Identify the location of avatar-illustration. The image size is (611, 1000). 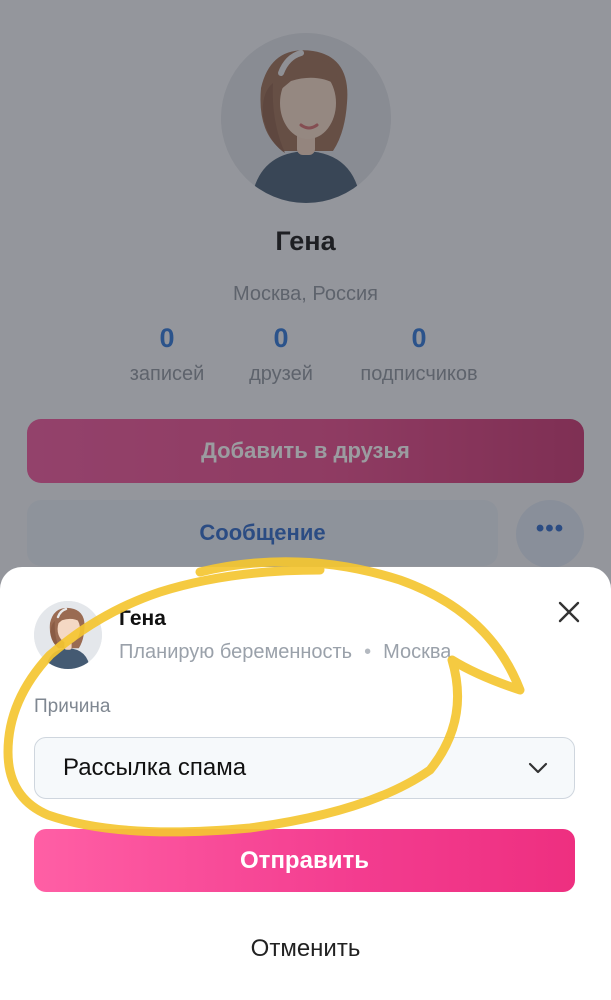
(68, 635).